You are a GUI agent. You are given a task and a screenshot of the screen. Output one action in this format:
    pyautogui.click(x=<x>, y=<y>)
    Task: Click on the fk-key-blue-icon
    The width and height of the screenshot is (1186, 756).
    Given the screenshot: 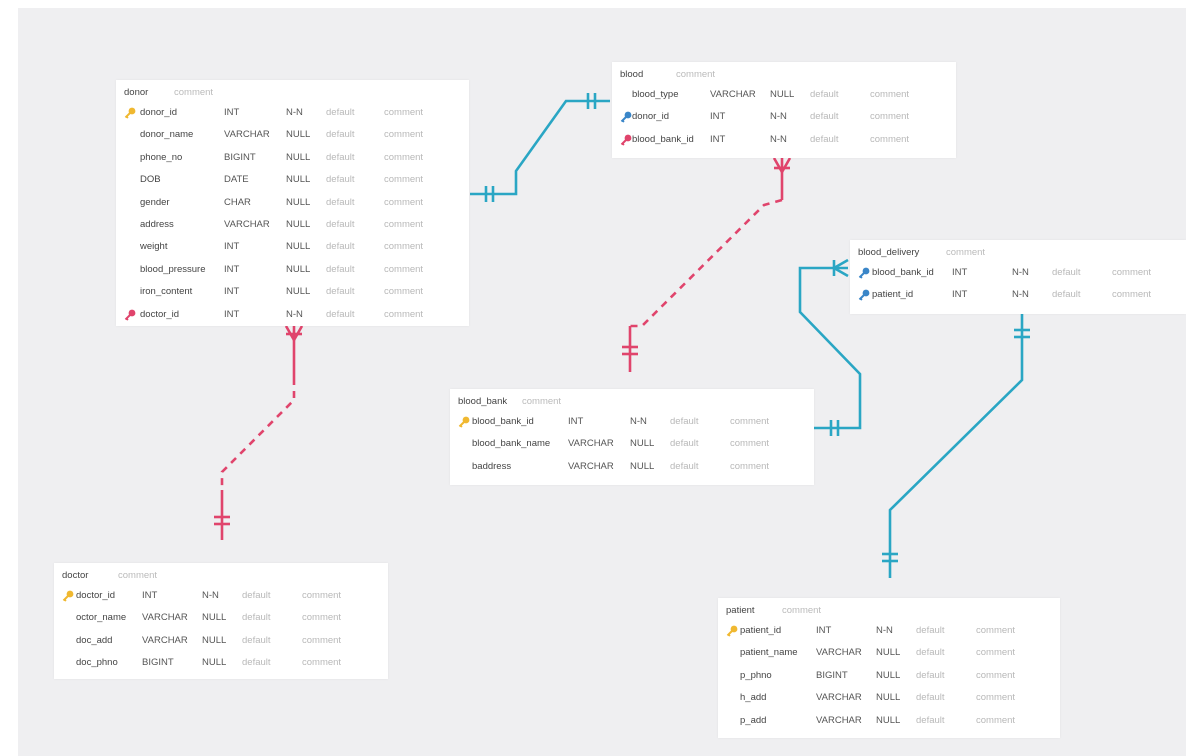 What is the action you would take?
    pyautogui.click(x=626, y=117)
    